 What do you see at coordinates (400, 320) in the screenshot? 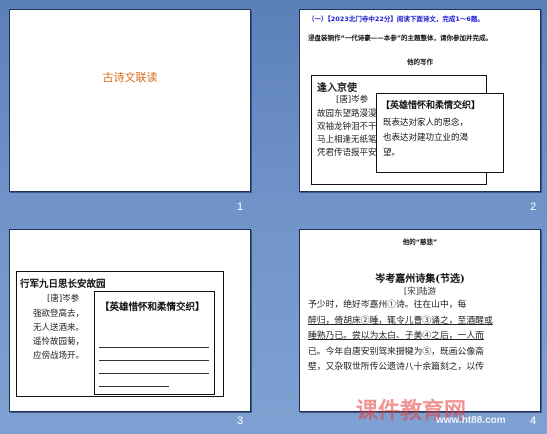
I see `body-line: 醉归，倚胡床②睡，辄令儿曹③诵之，至酒醒或` at bounding box center [400, 320].